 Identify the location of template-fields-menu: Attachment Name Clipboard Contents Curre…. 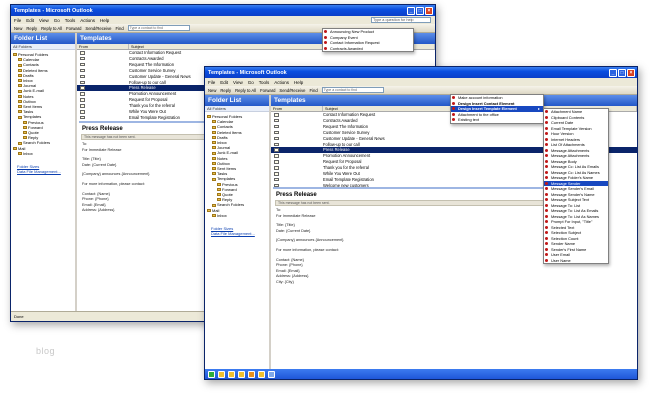
(576, 186).